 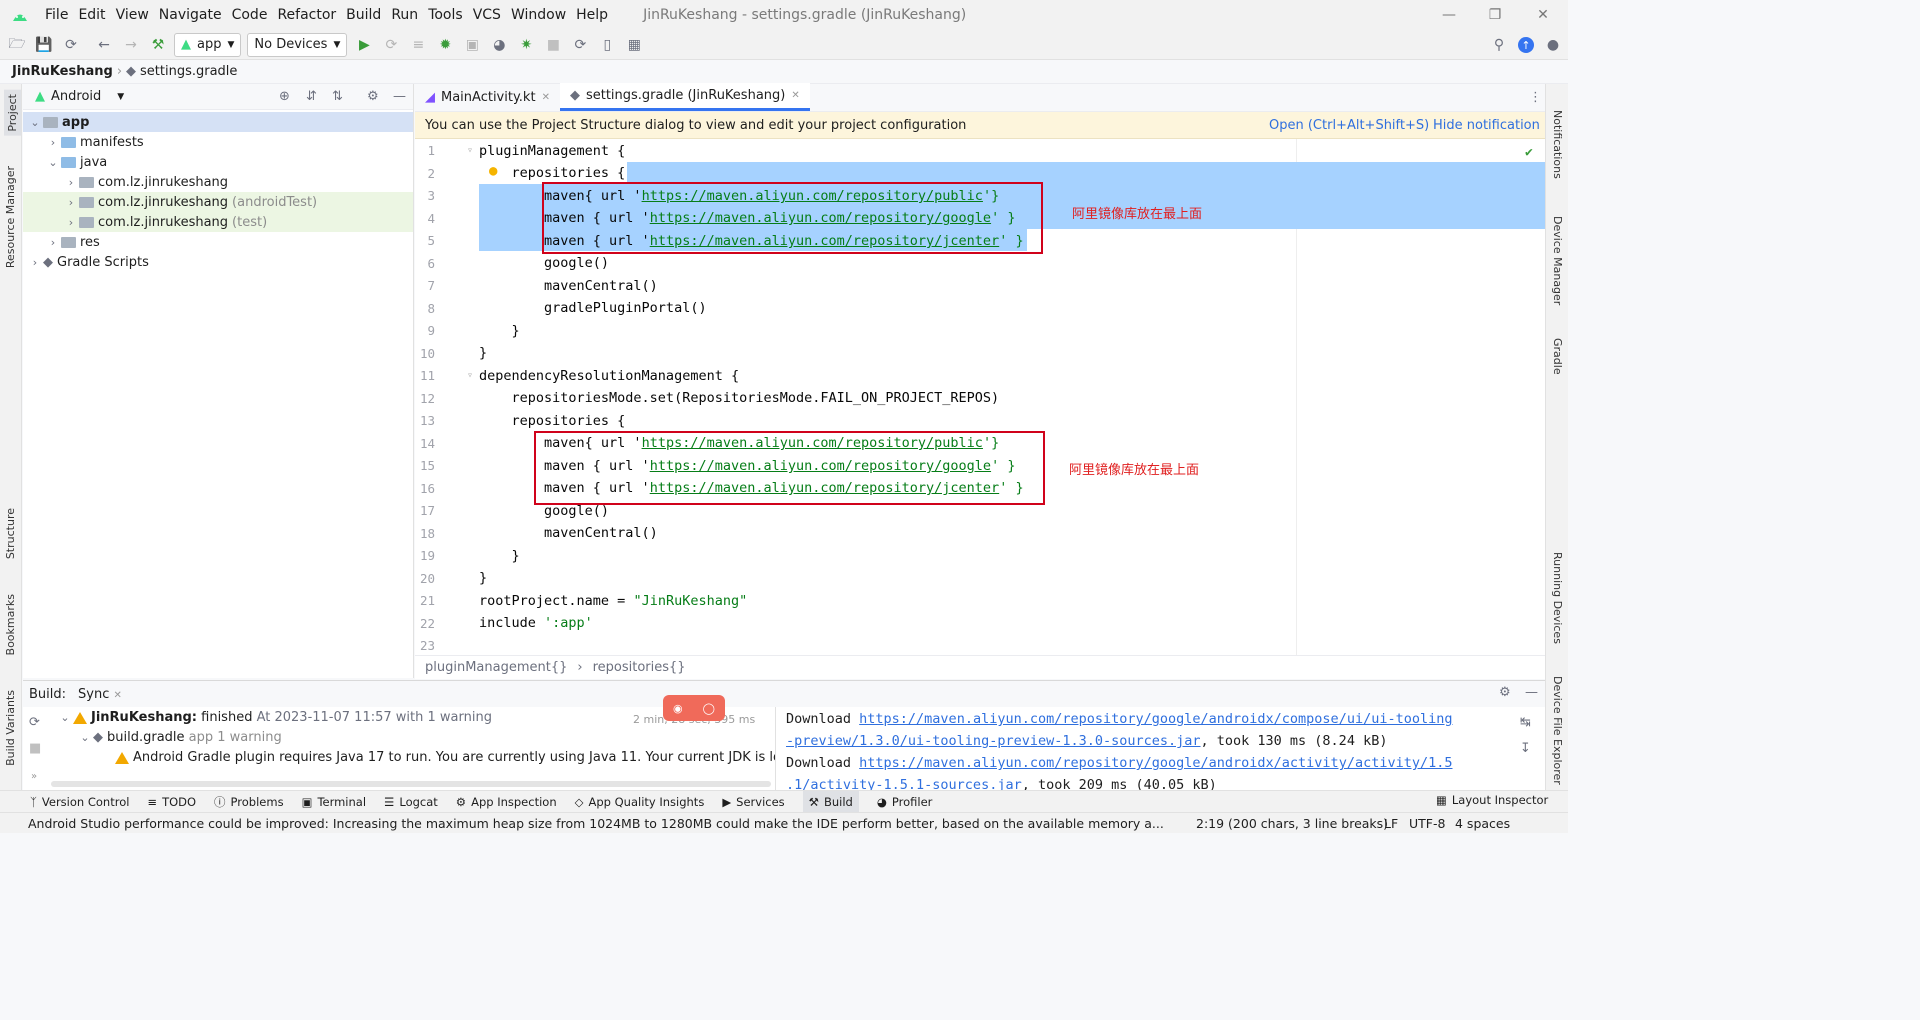 I want to click on more-icon: », so click(x=34, y=776).